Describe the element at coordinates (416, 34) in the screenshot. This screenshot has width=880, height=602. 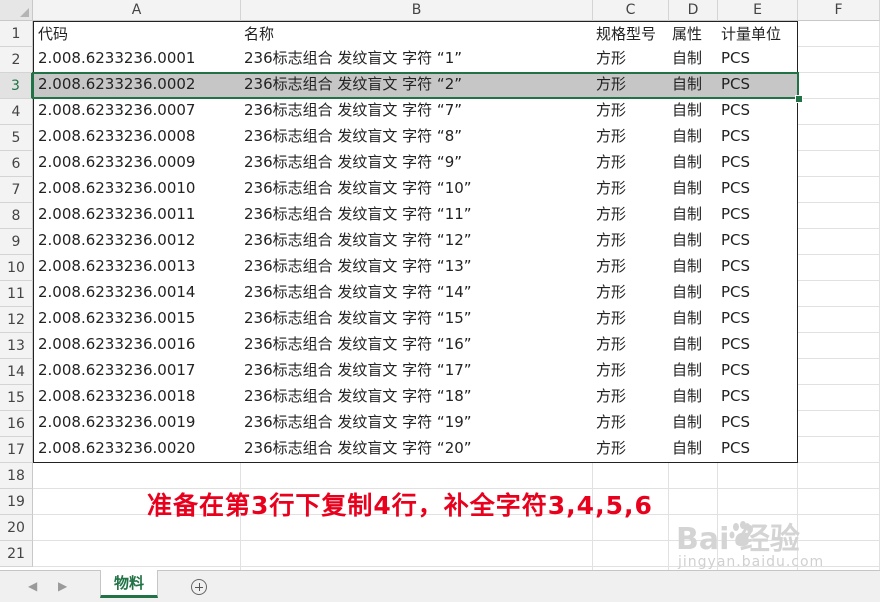
I see `table-header-cell: 名称` at that location.